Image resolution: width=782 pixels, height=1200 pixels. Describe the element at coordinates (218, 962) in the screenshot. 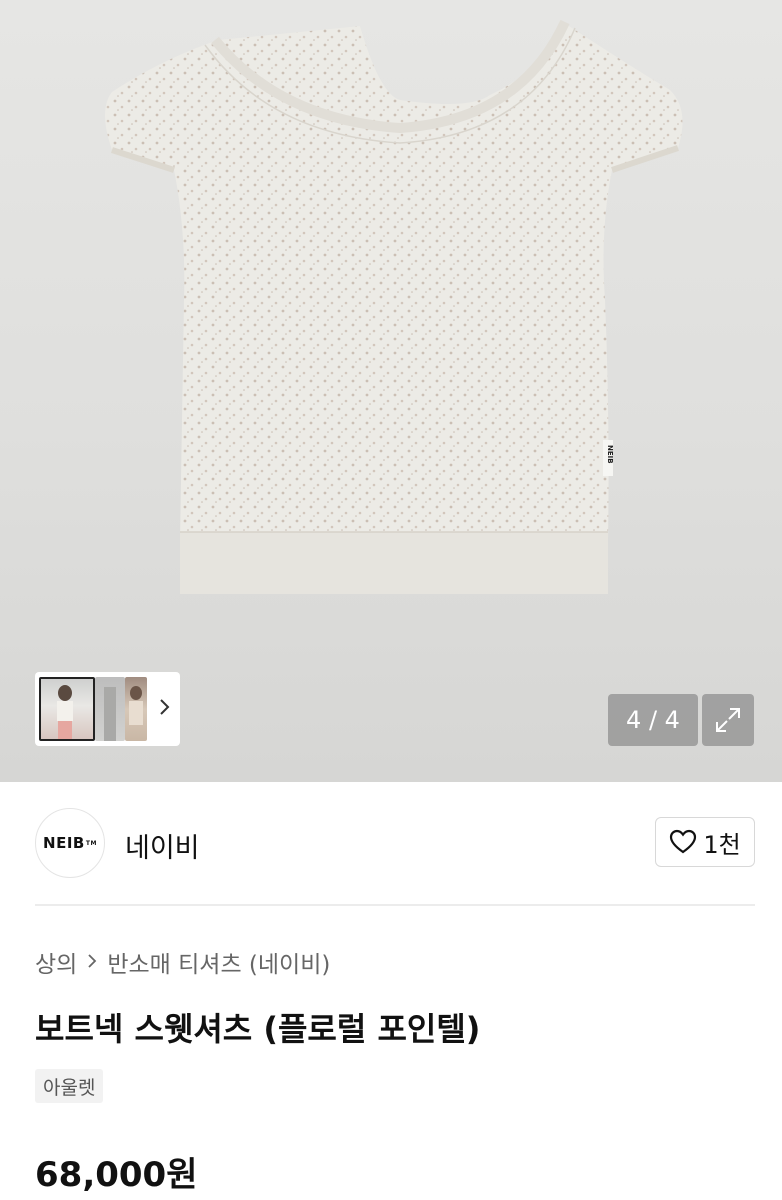

I see `breadcrumb-subcategory: 반소매 티셔츠 (네이비)` at that location.